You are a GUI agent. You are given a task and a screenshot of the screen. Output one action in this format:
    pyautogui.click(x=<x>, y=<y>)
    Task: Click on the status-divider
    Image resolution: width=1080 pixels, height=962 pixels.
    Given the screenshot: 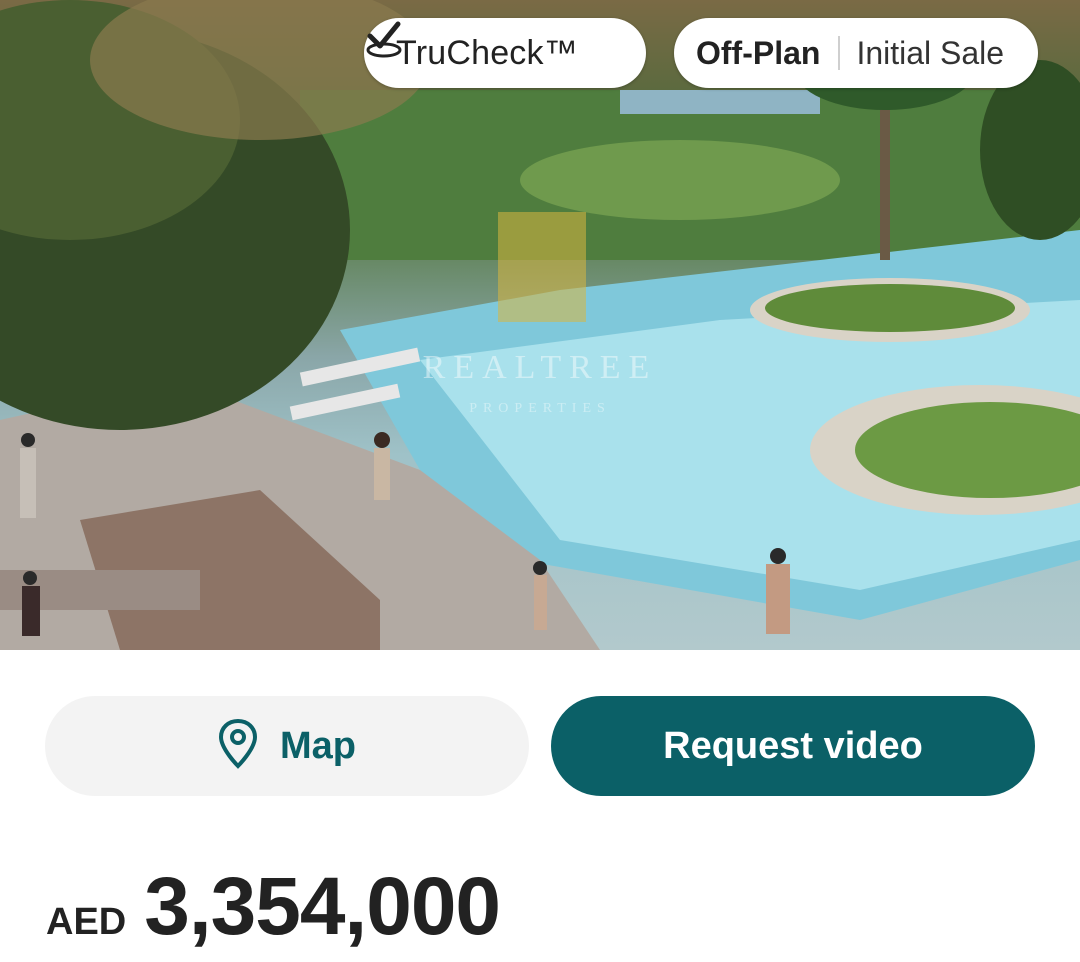 What is the action you would take?
    pyautogui.click(x=839, y=53)
    